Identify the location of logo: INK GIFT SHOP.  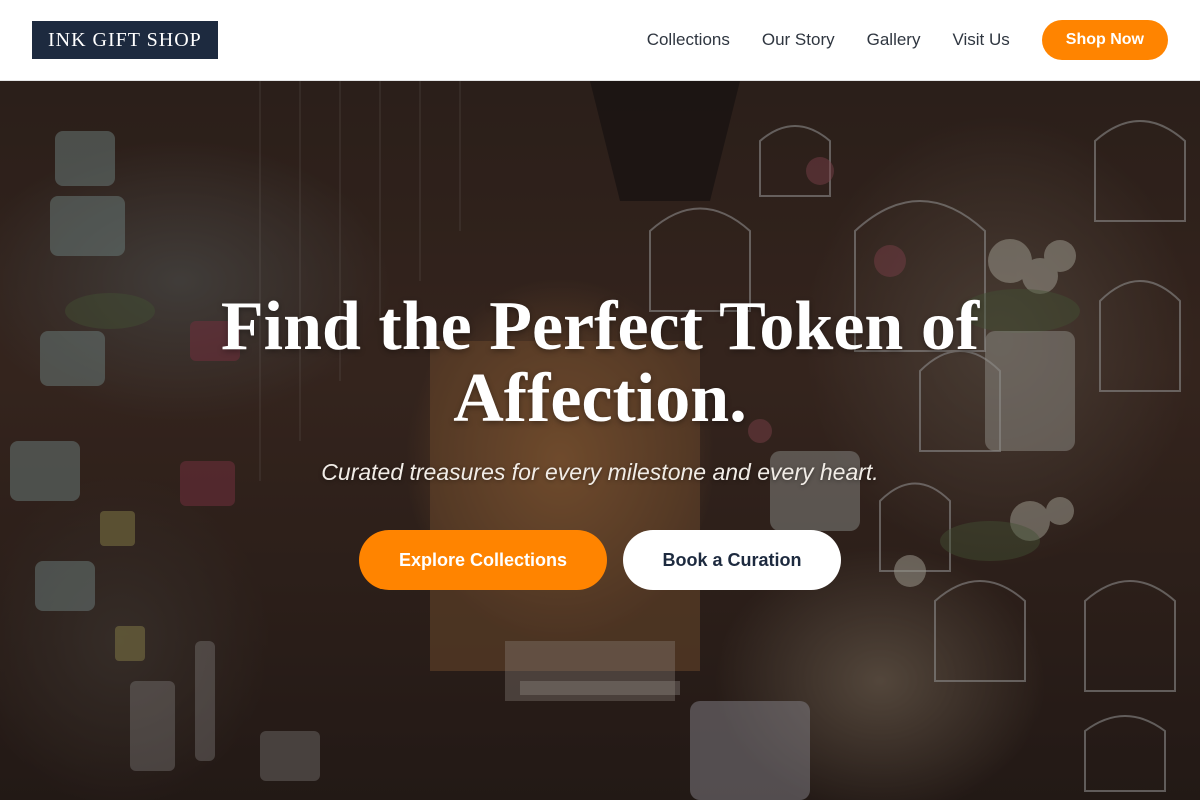
(125, 40).